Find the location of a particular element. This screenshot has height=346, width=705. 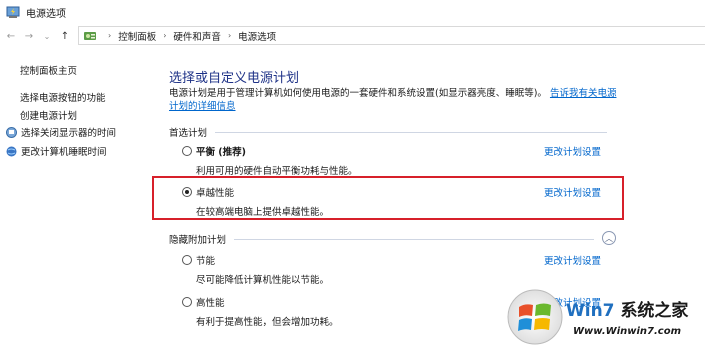

sidebar-item-sleep-time: 更改计算机睡眠时间 is located at coordinates (56, 151).